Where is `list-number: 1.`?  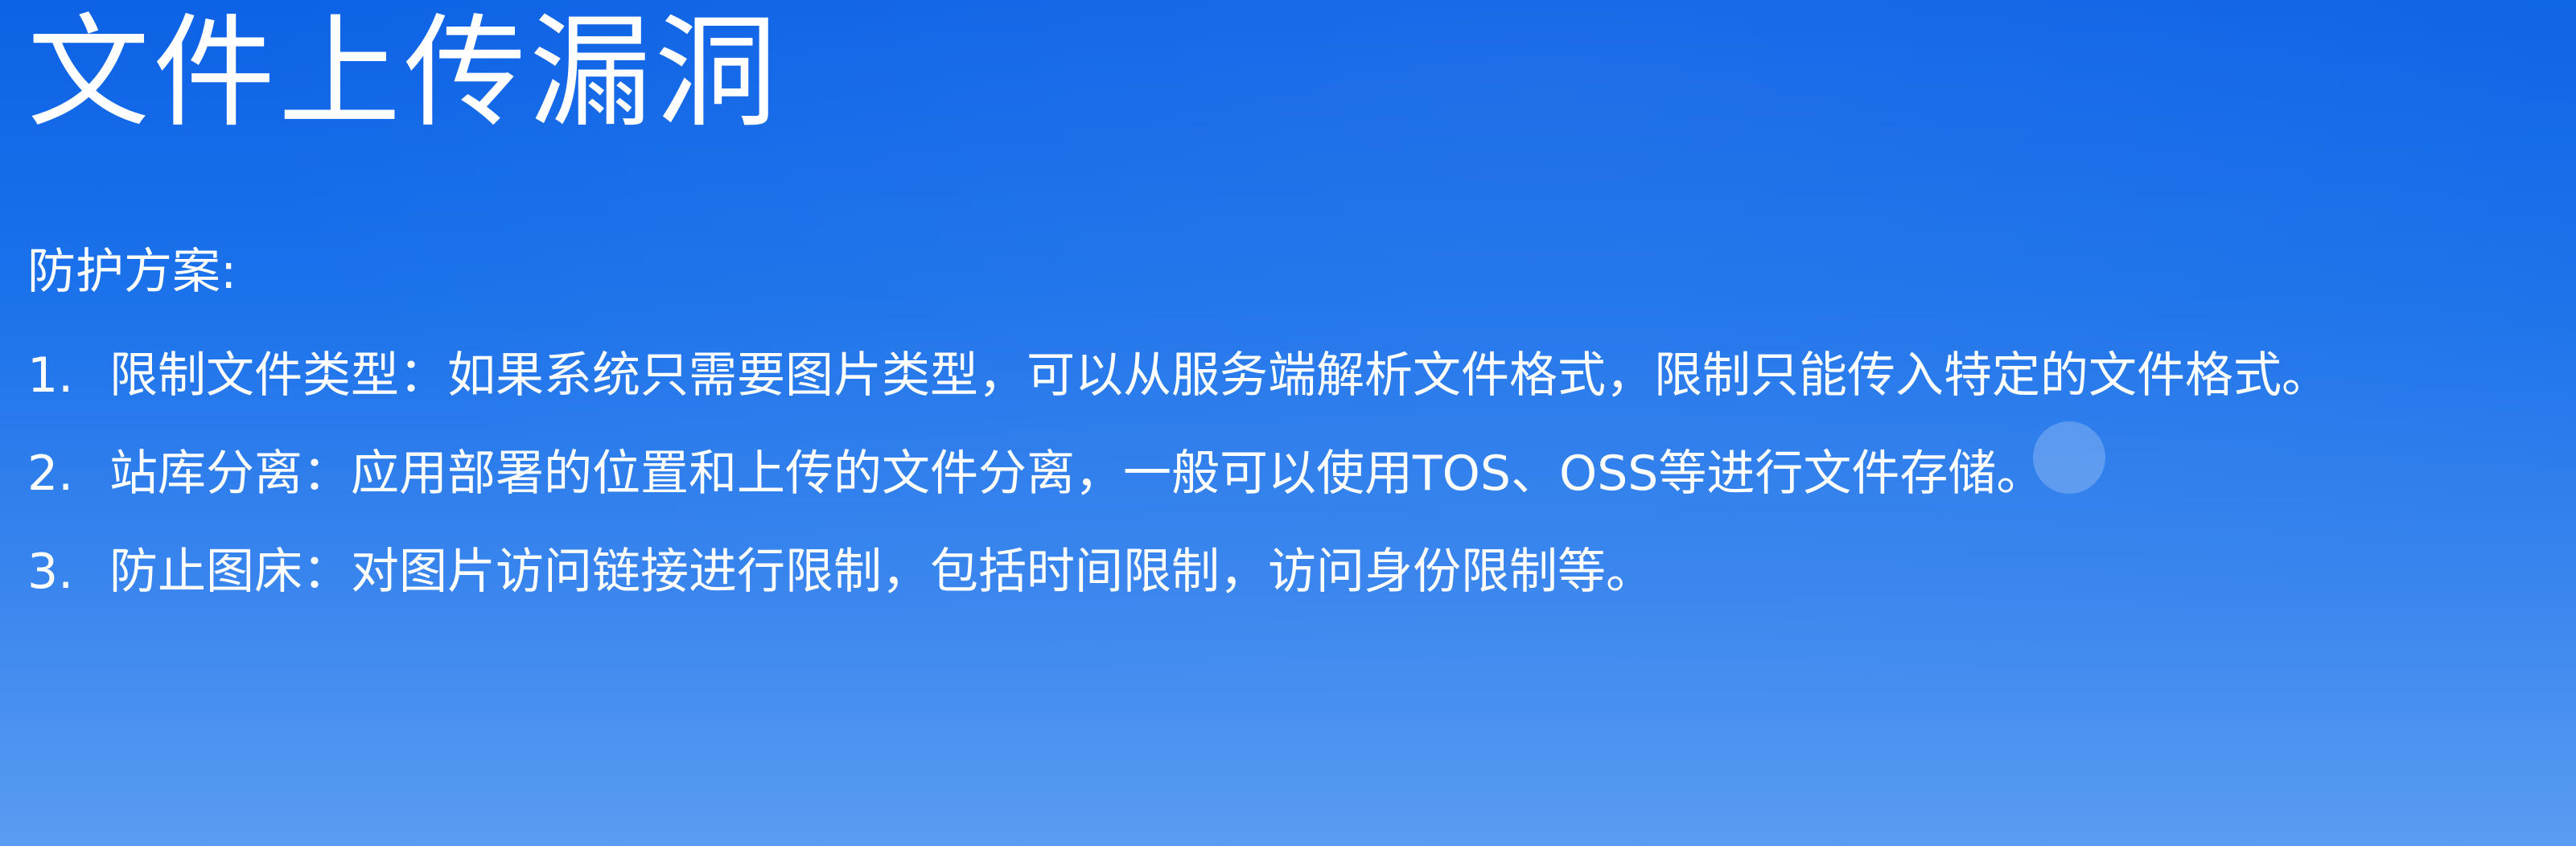 list-number: 1. is located at coordinates (50, 376).